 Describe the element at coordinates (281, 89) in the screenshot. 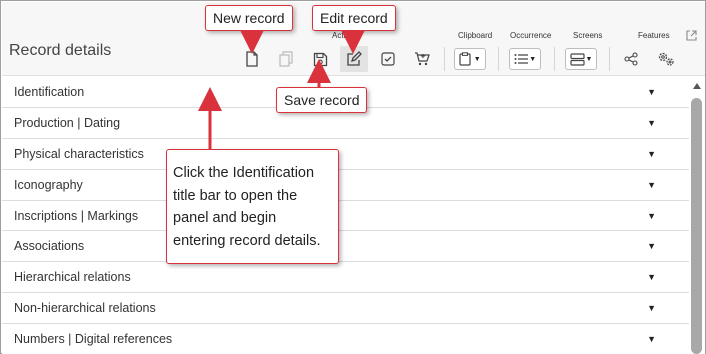

I see `annotation-arrows` at that location.